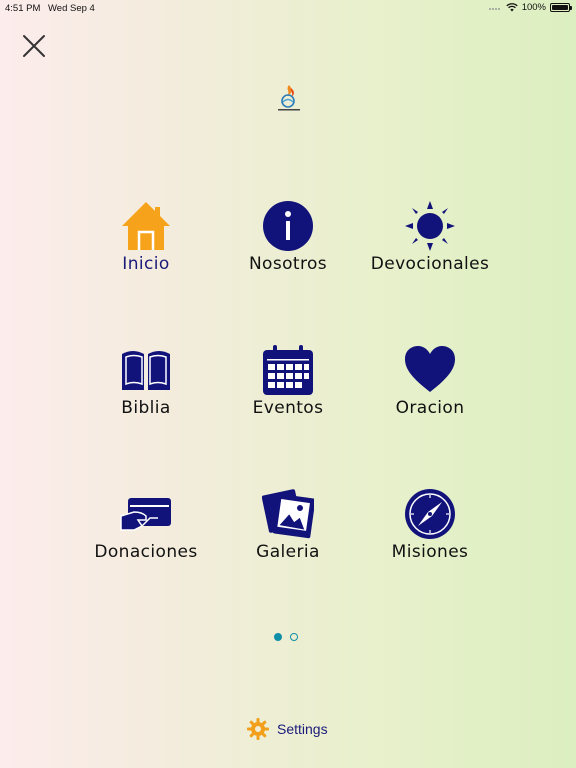 The height and width of the screenshot is (768, 576). What do you see at coordinates (288, 552) in the screenshot?
I see `menu-item-label: Galeria` at bounding box center [288, 552].